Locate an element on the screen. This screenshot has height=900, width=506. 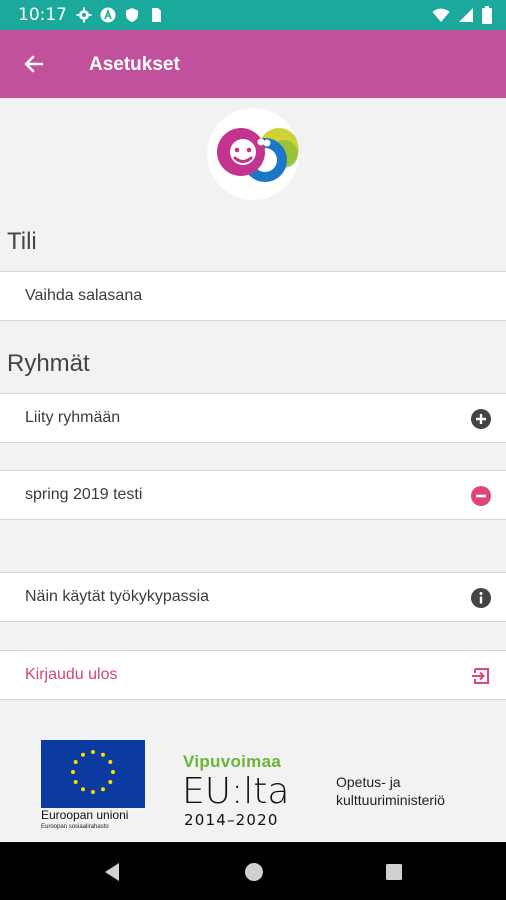
app-logo is located at coordinates (253, 154).